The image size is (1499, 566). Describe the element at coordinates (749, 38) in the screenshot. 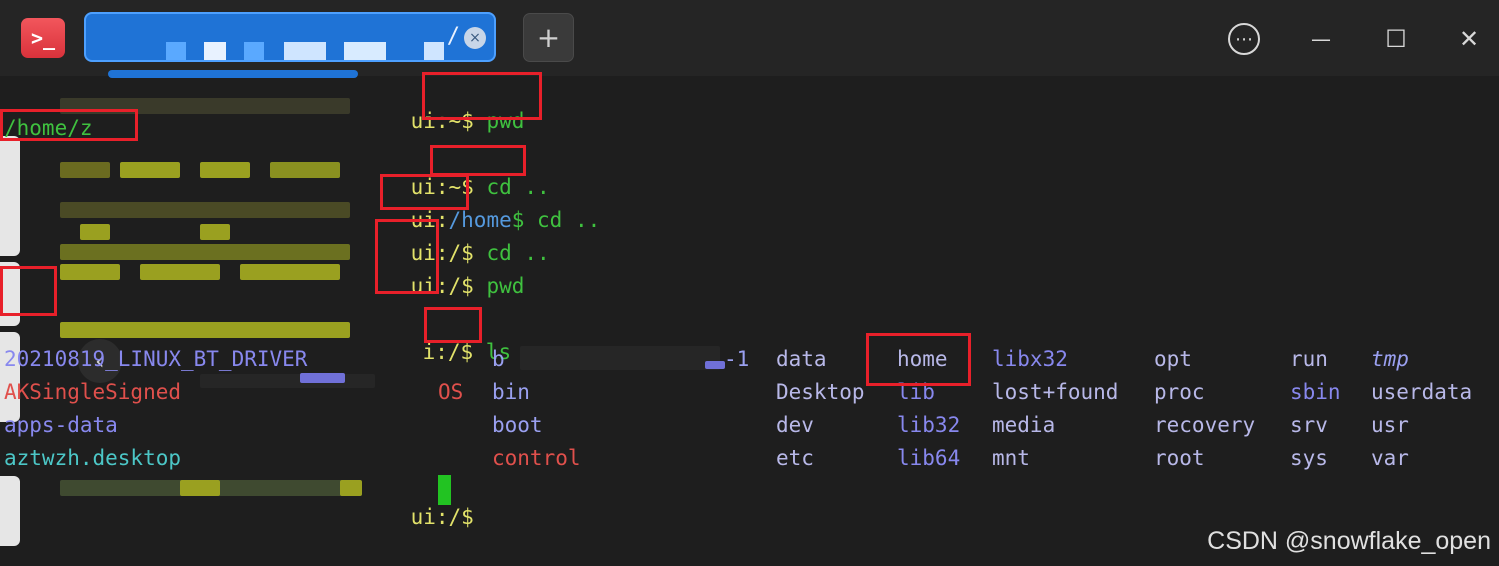

I see `title-bar: >_ / × + ⋯ — ☐ ✕` at that location.